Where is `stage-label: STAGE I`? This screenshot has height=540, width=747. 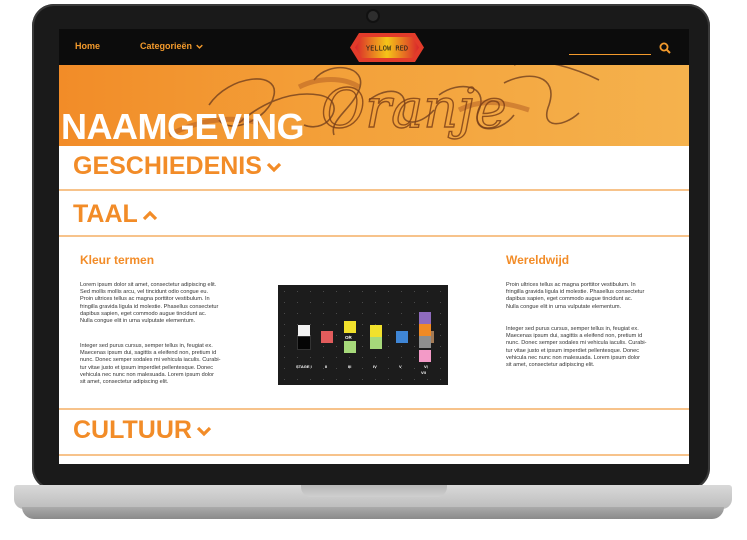 stage-label: STAGE I is located at coordinates (304, 366).